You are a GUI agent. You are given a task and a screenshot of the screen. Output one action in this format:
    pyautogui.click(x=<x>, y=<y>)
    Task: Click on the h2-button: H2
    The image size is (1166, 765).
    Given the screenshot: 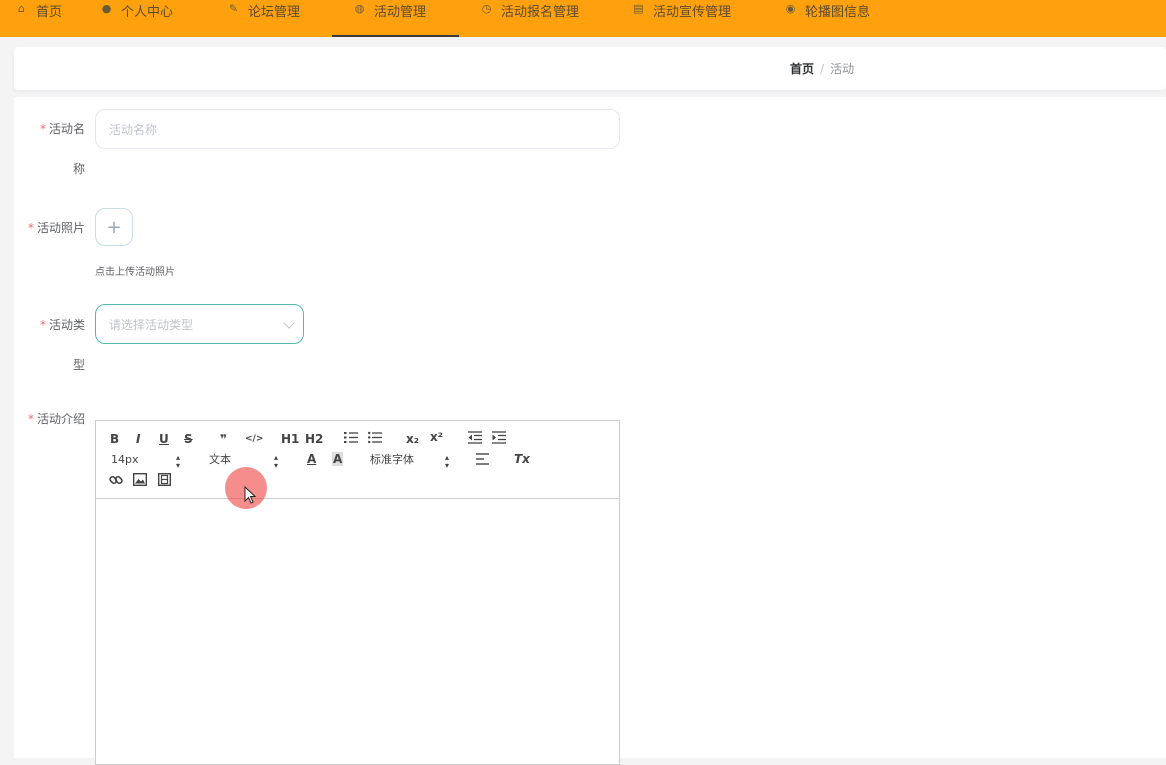 What is the action you would take?
    pyautogui.click(x=314, y=439)
    